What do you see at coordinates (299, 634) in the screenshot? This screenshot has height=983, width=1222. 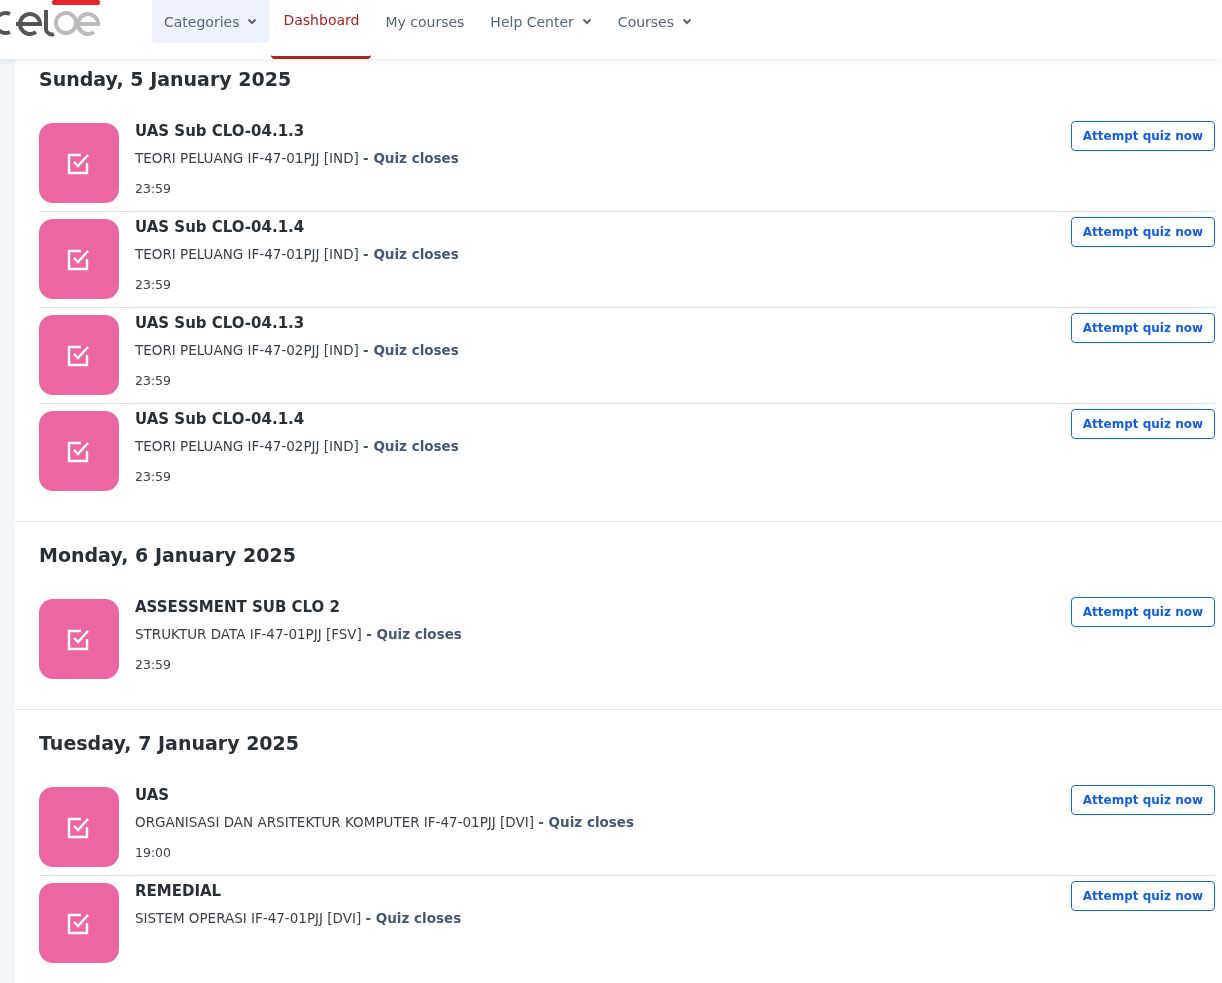 I see `event-course: STRUKTUR DATA IF-47-01PJJ [FSV] - Quiz closes` at bounding box center [299, 634].